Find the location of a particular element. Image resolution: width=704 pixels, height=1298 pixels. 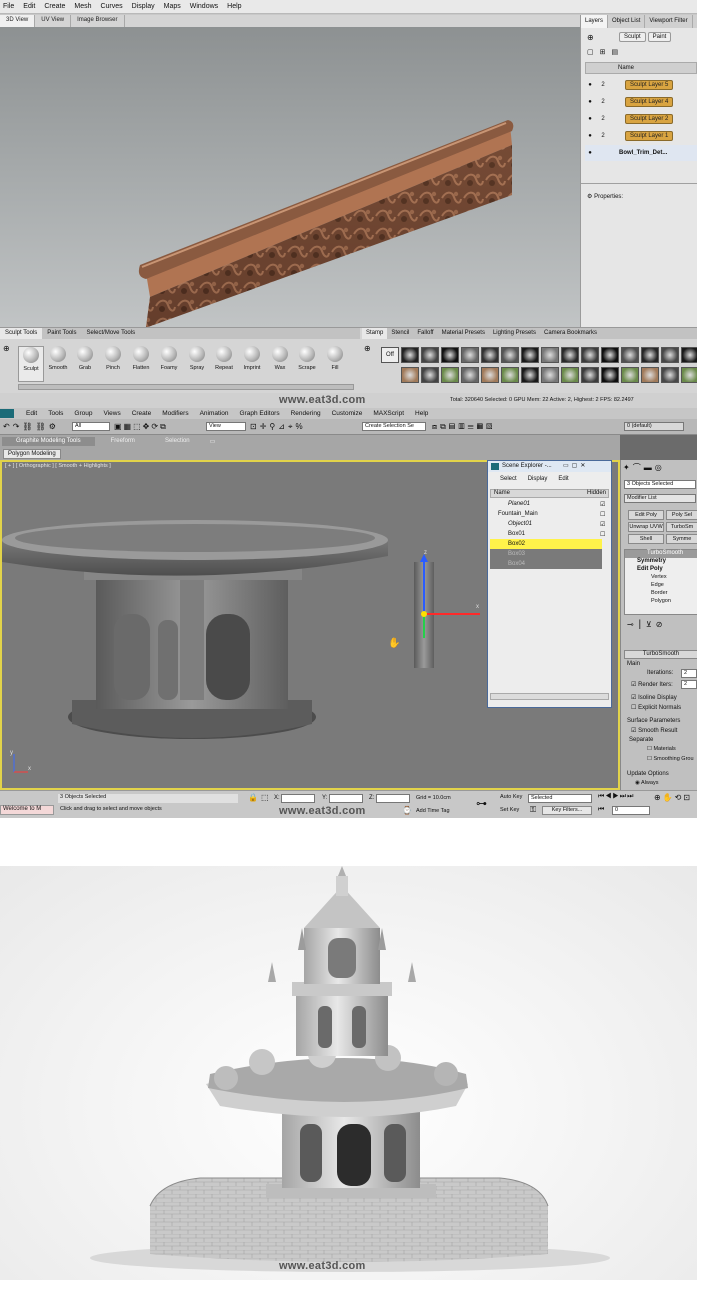

tab-select-move-tools: Select/Move Tools is located at coordinates (111, 333).